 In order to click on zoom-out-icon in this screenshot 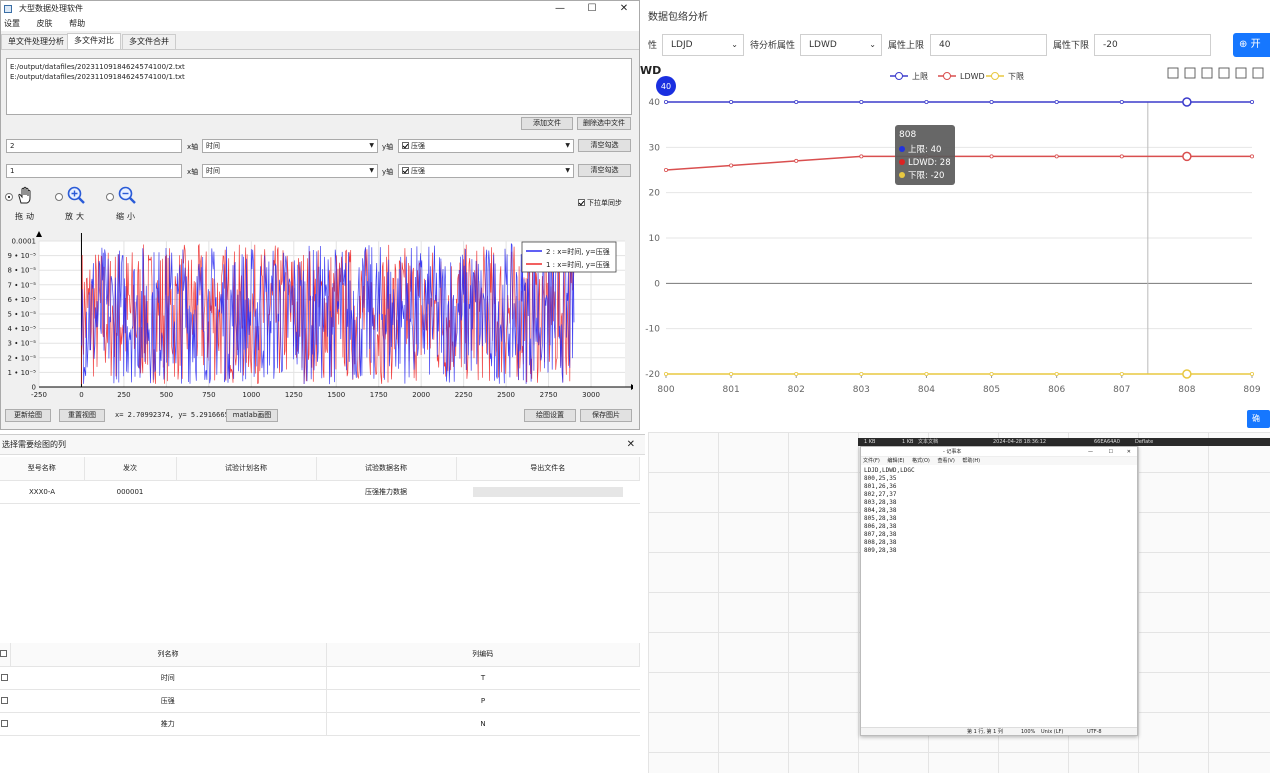, I will do `click(127, 195)`.